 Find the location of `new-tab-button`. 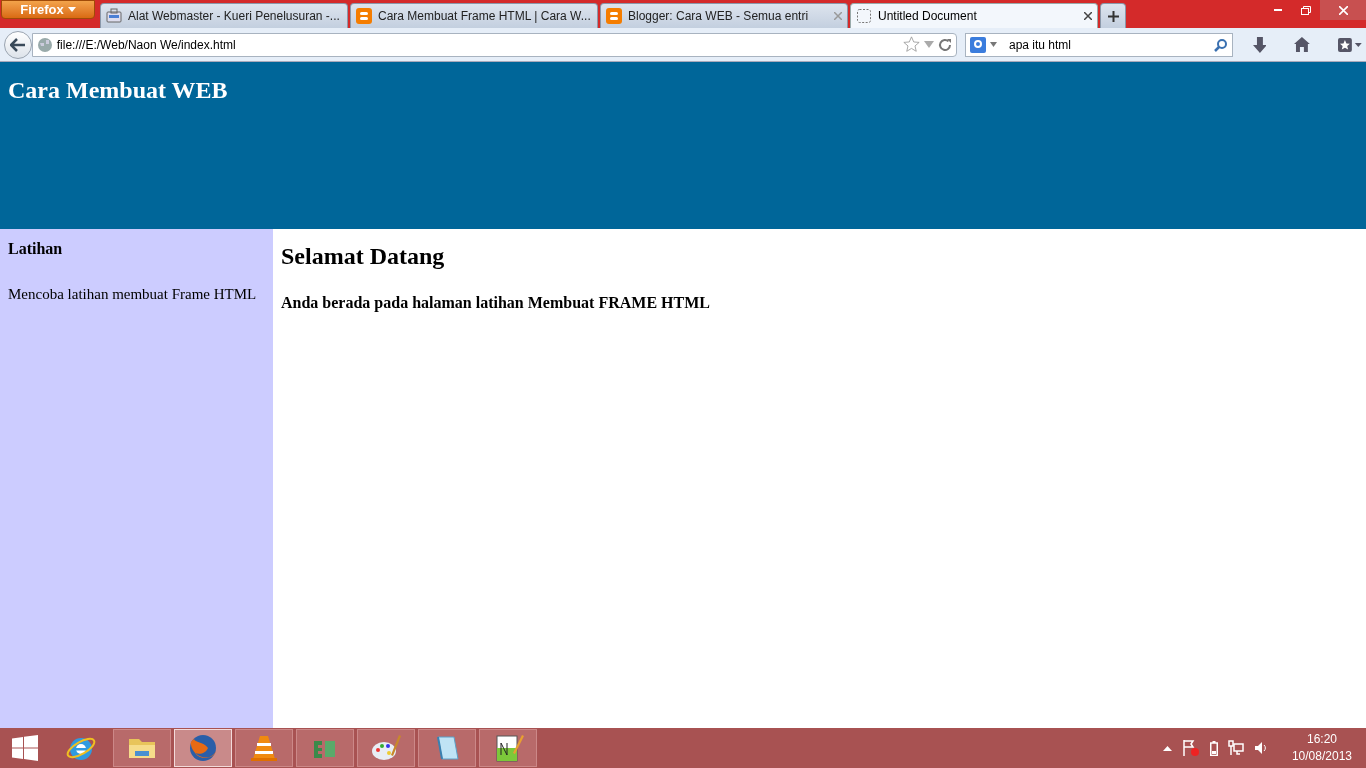

new-tab-button is located at coordinates (1113, 15).